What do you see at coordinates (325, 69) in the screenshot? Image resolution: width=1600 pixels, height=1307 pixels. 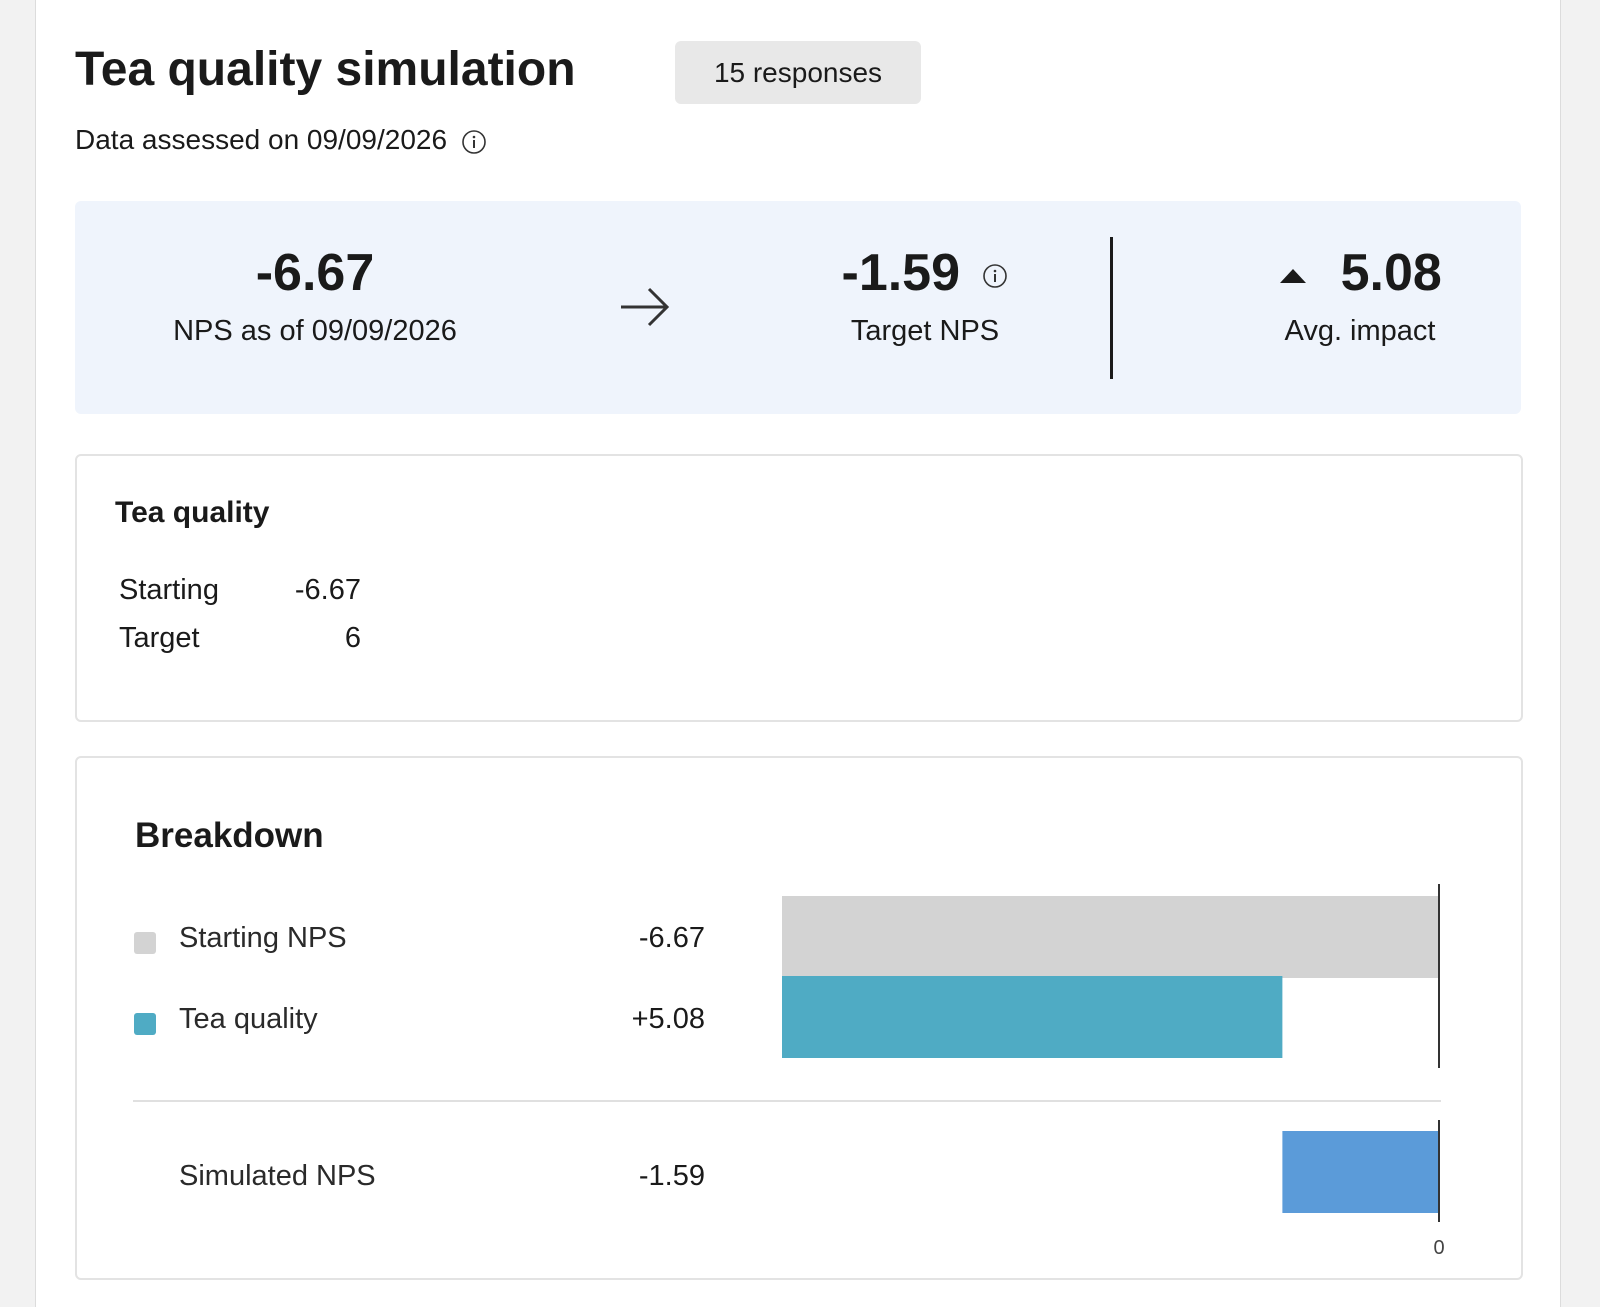 I see `page-title: Tea quality simulation` at bounding box center [325, 69].